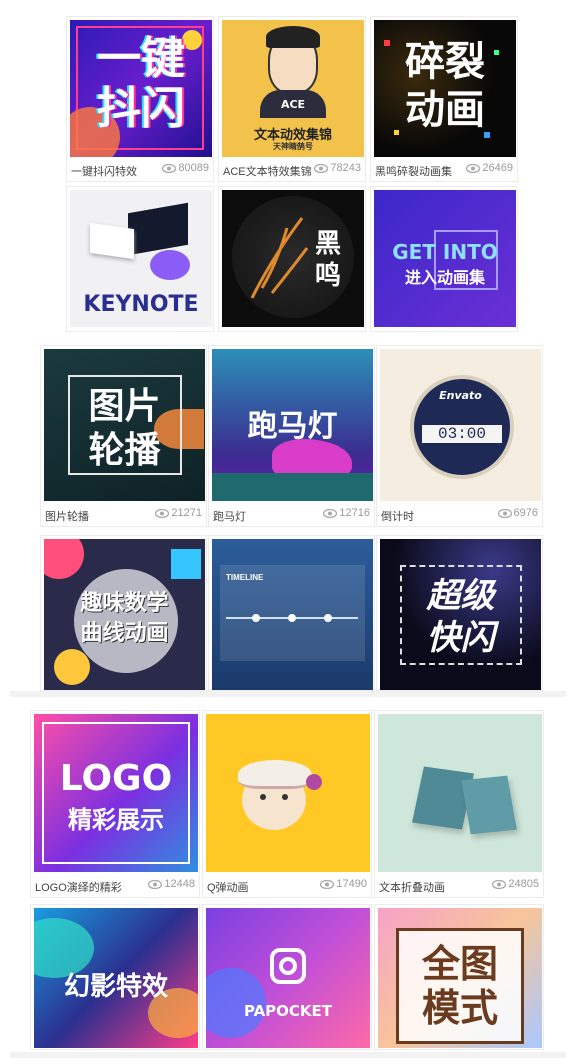 This screenshot has width=576, height=1064. I want to click on thumb-text: Envato, so click(460, 395).